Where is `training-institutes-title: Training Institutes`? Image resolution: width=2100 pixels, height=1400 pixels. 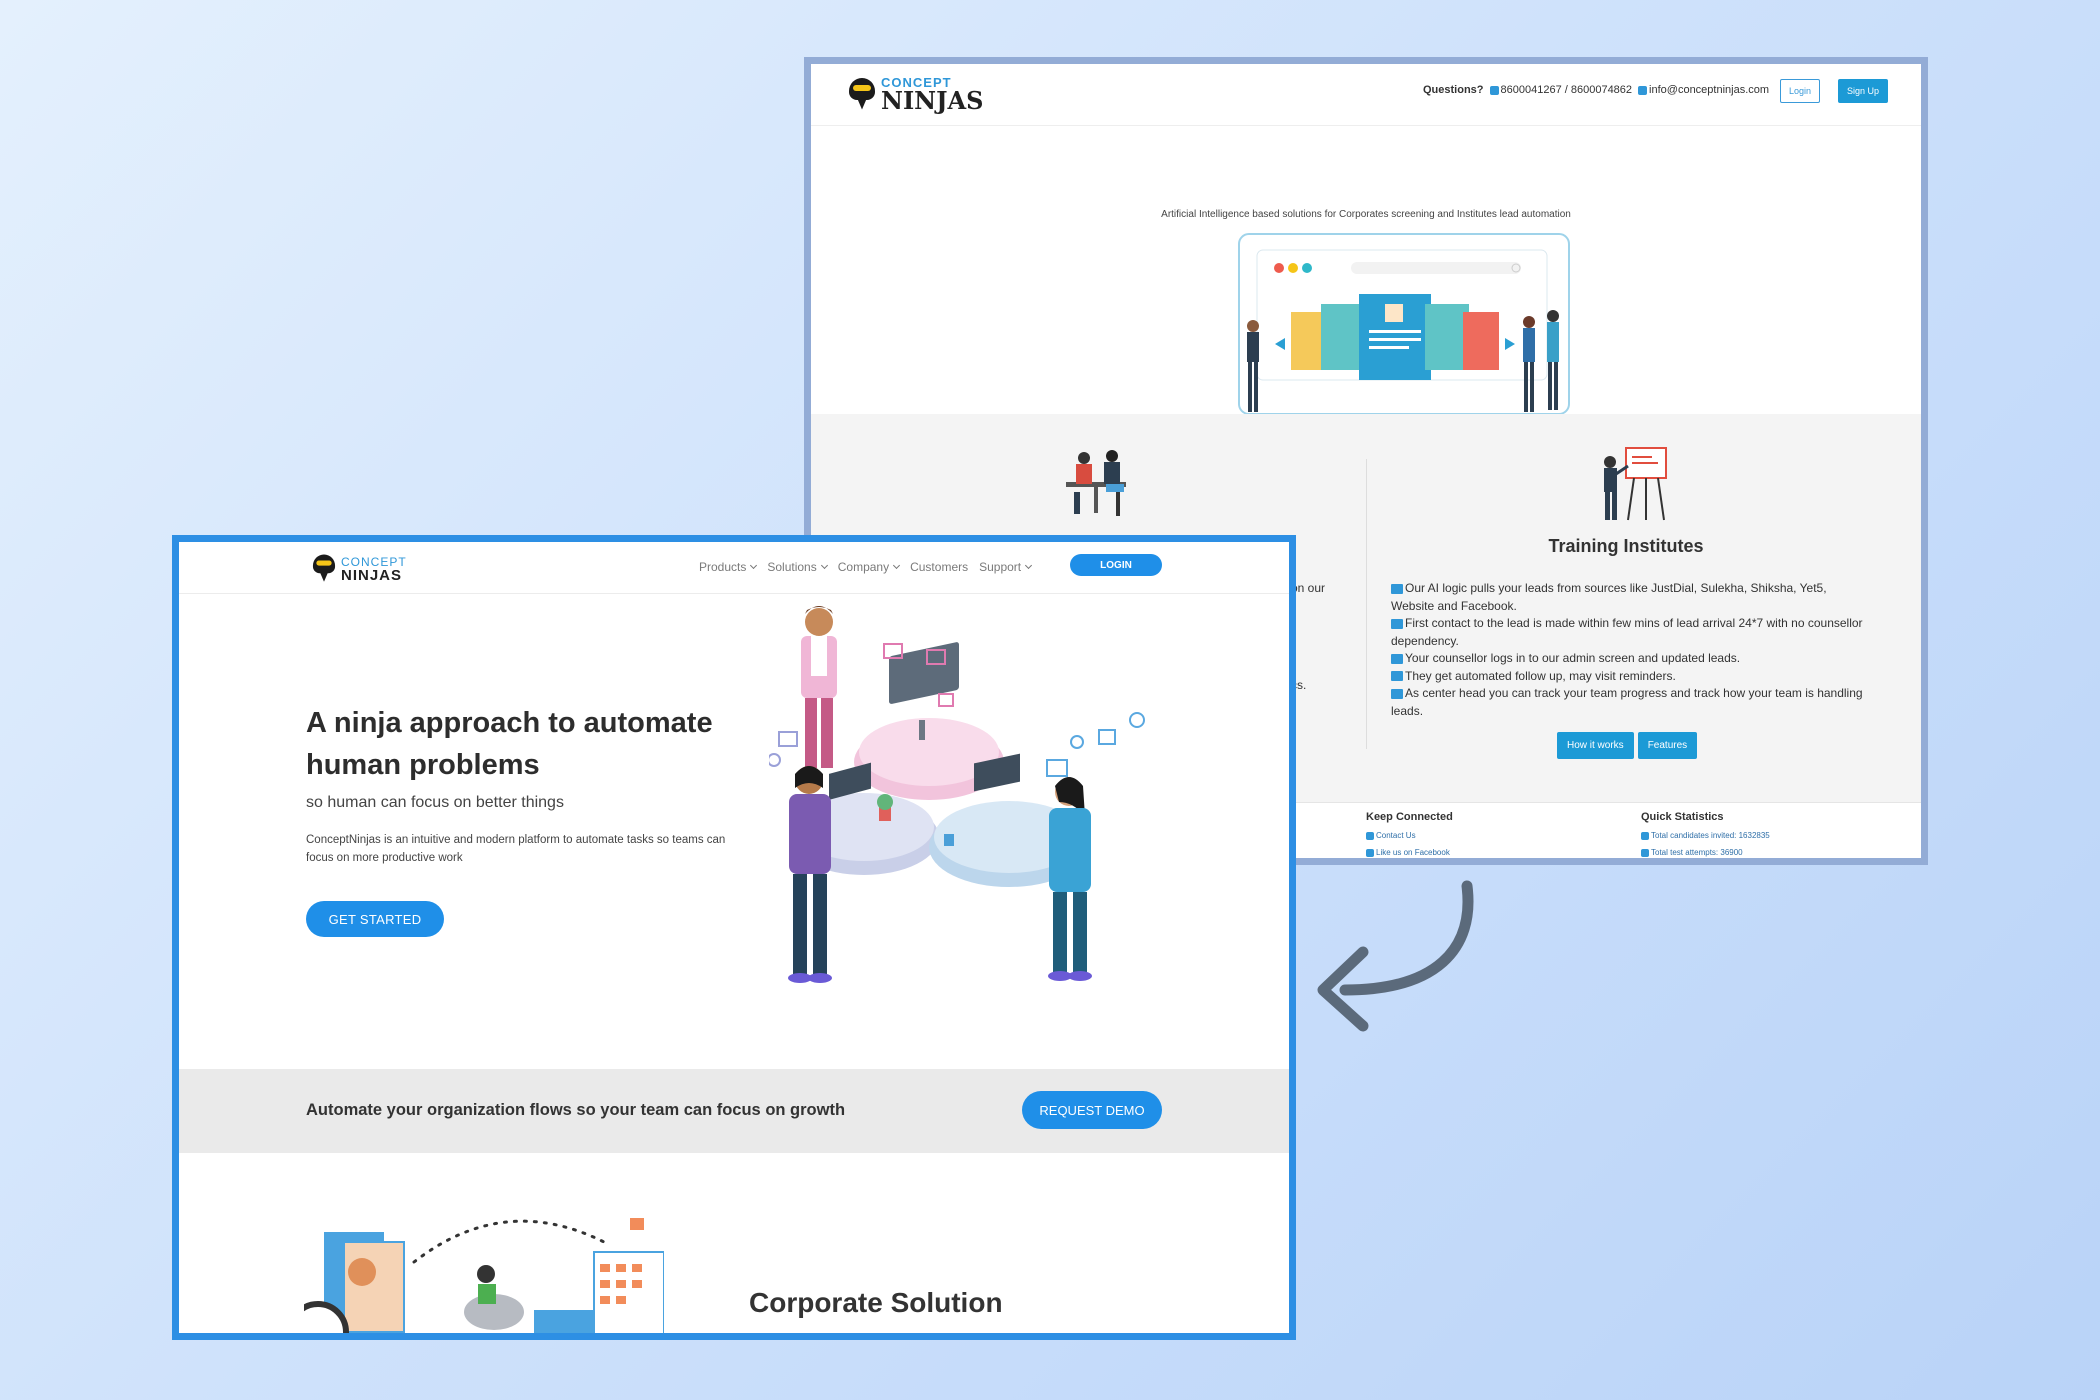 training-institutes-title: Training Institutes is located at coordinates (1626, 546).